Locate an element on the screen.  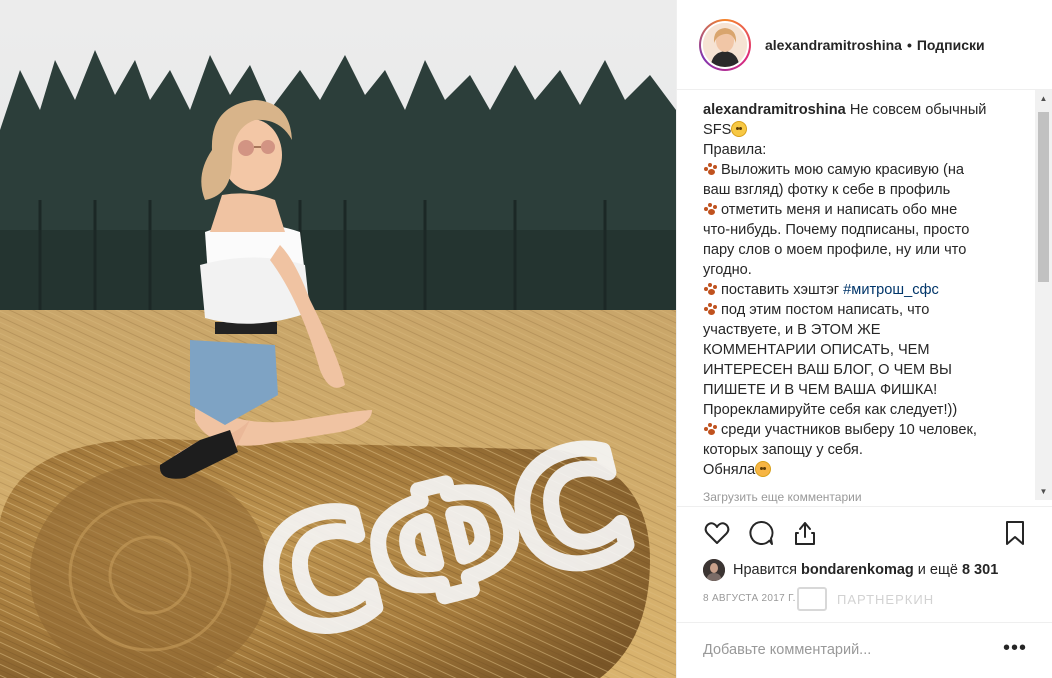
caption-text: поставить хэштэг is located at coordinates (782, 290).